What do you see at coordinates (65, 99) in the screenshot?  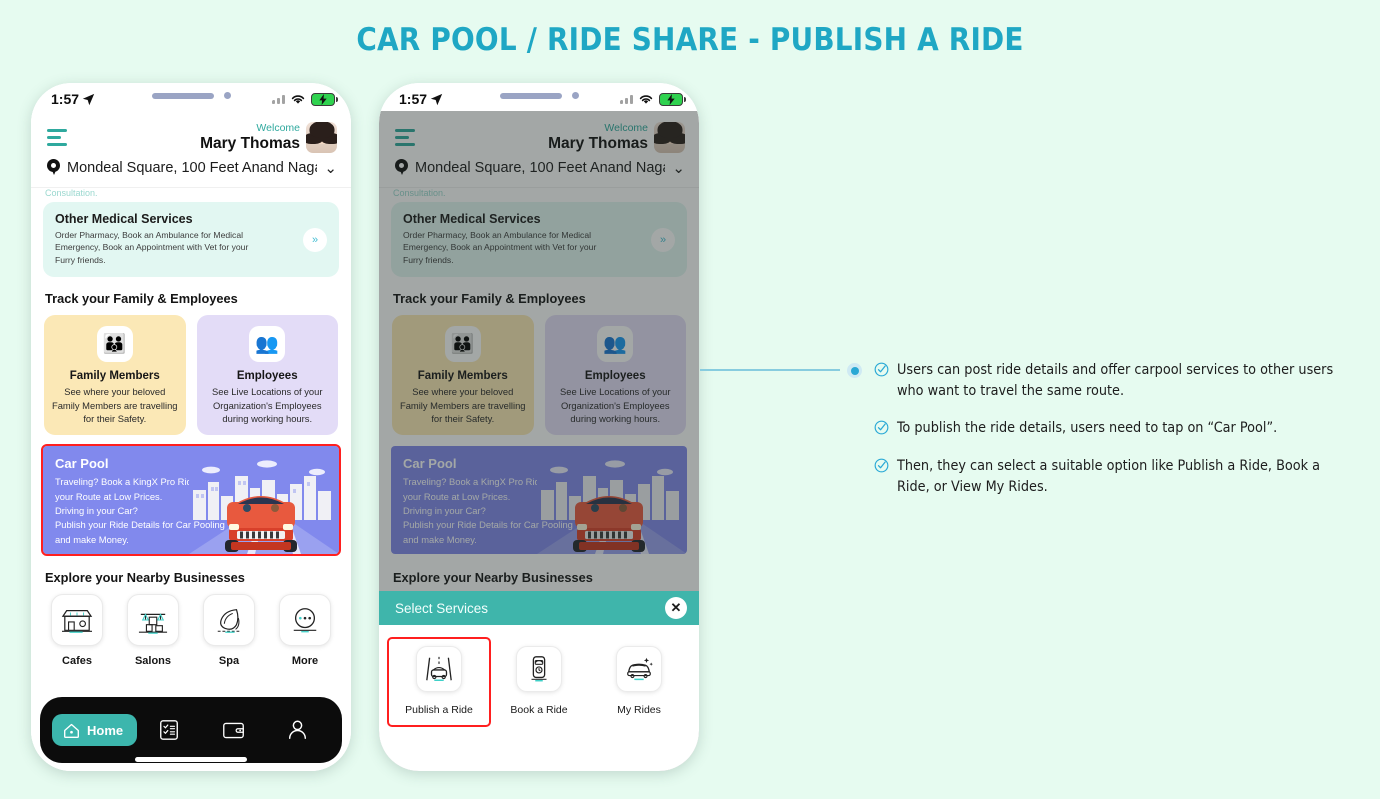 I see `status-time-text: 1:57` at bounding box center [65, 99].